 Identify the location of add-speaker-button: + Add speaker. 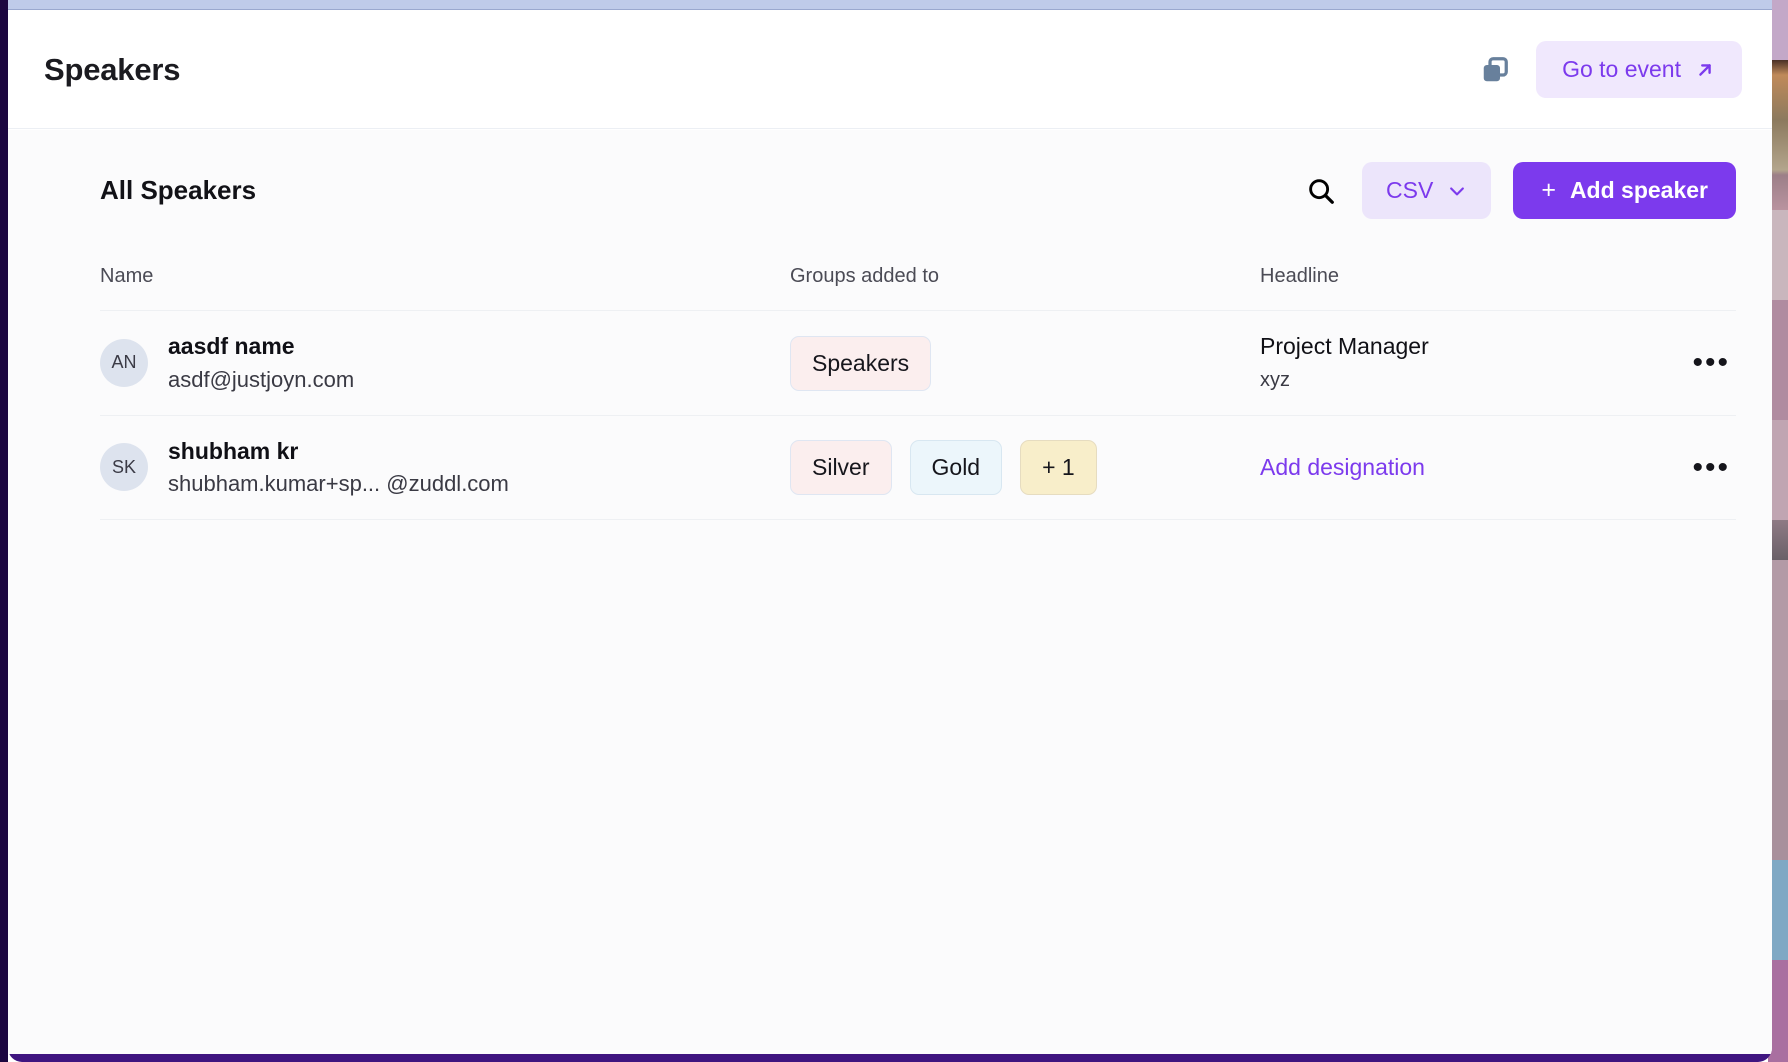
(1624, 190).